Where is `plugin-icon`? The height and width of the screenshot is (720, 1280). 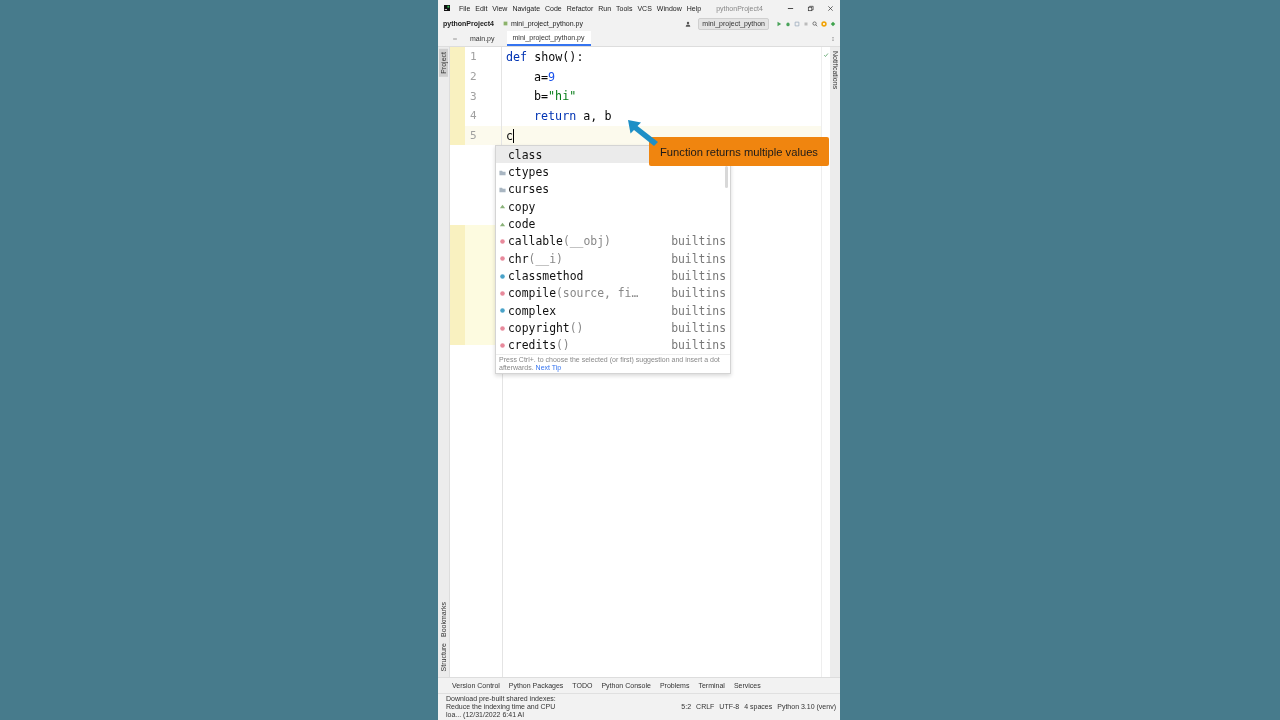
plugin-icon is located at coordinates (833, 23).